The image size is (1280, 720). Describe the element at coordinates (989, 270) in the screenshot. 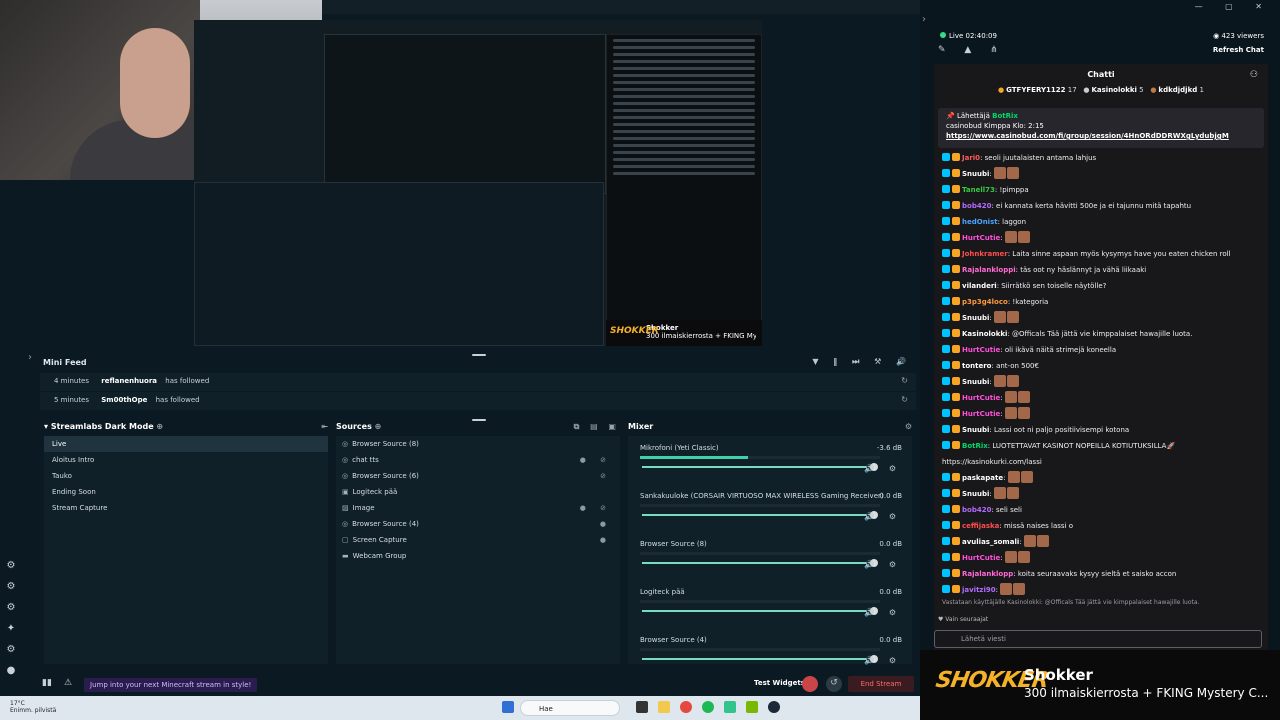

I see `chat-username: Rajalankloppi` at that location.